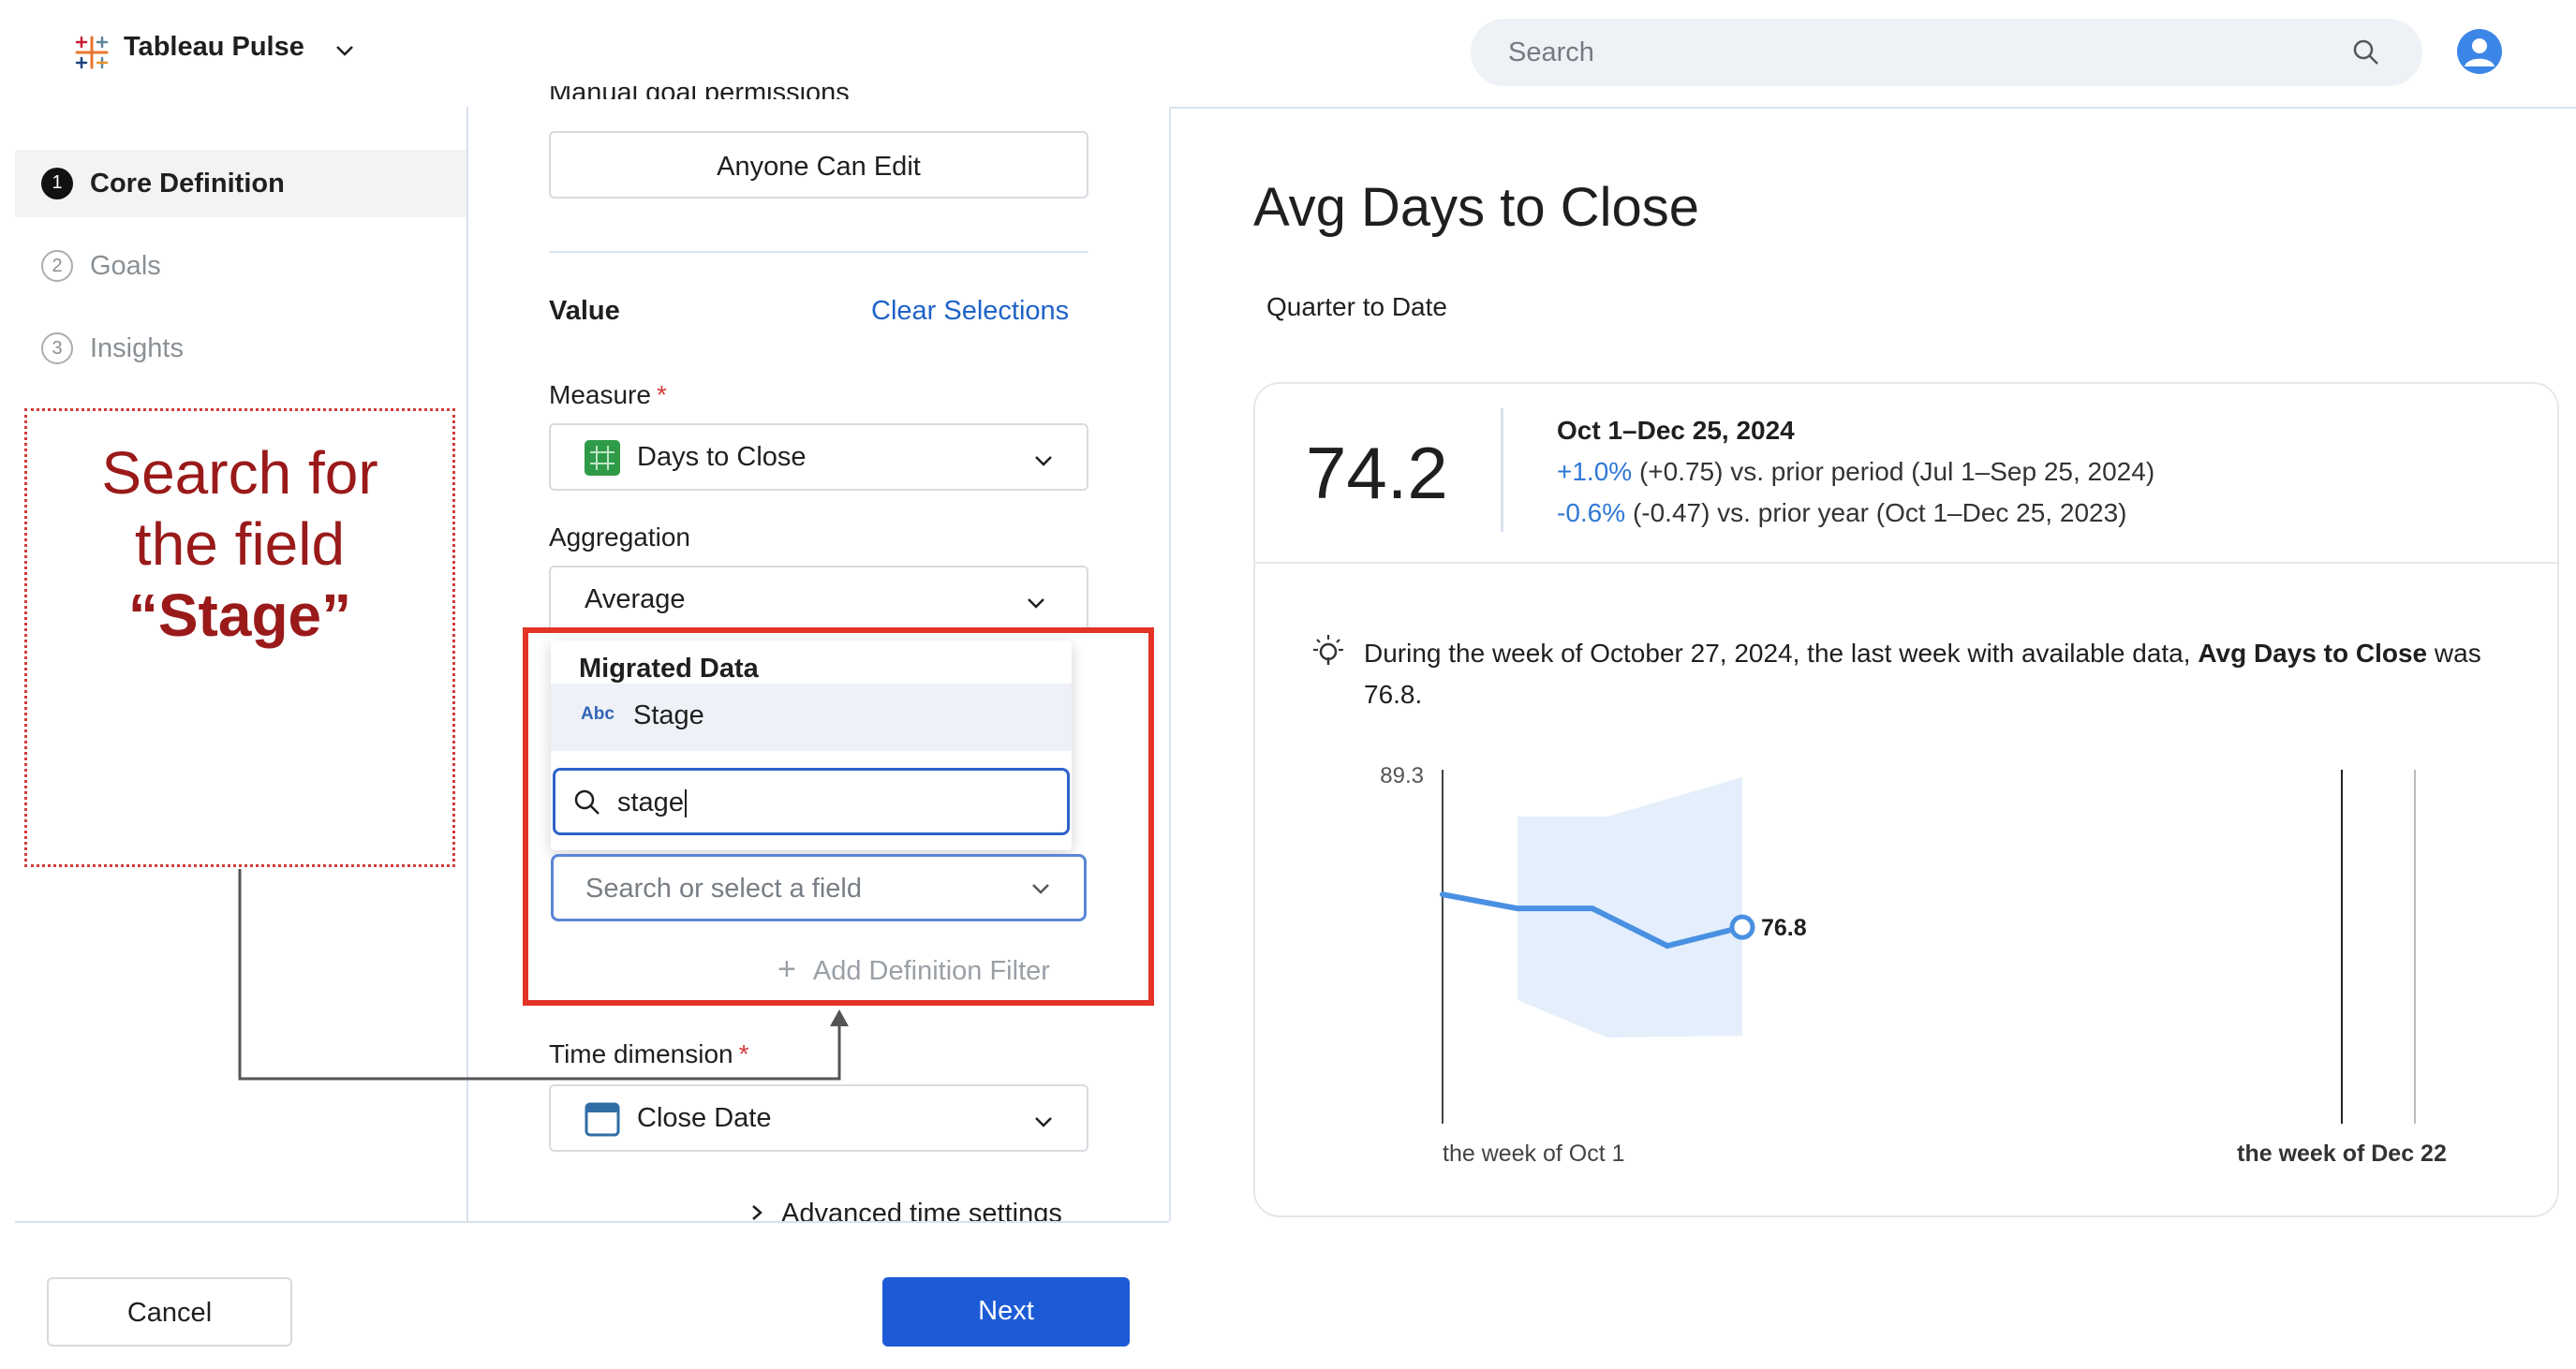  I want to click on advanced-time-settings-toggle: Advanced time settings, so click(905, 1210).